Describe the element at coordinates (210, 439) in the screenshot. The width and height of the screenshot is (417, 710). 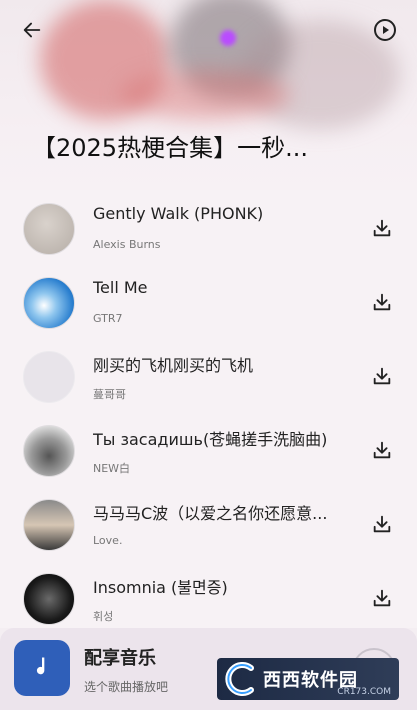
I see `song-name: Ты засадишь(苍蝇搓手洗脑曲)` at that location.